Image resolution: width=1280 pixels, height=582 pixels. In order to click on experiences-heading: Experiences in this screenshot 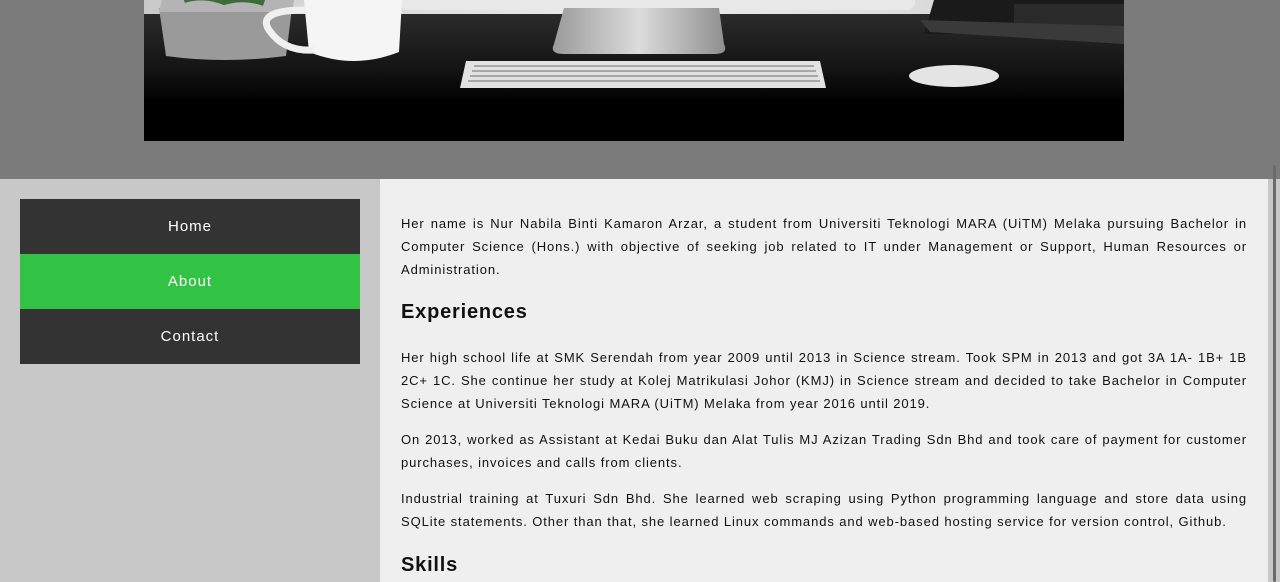, I will do `click(464, 312)`.